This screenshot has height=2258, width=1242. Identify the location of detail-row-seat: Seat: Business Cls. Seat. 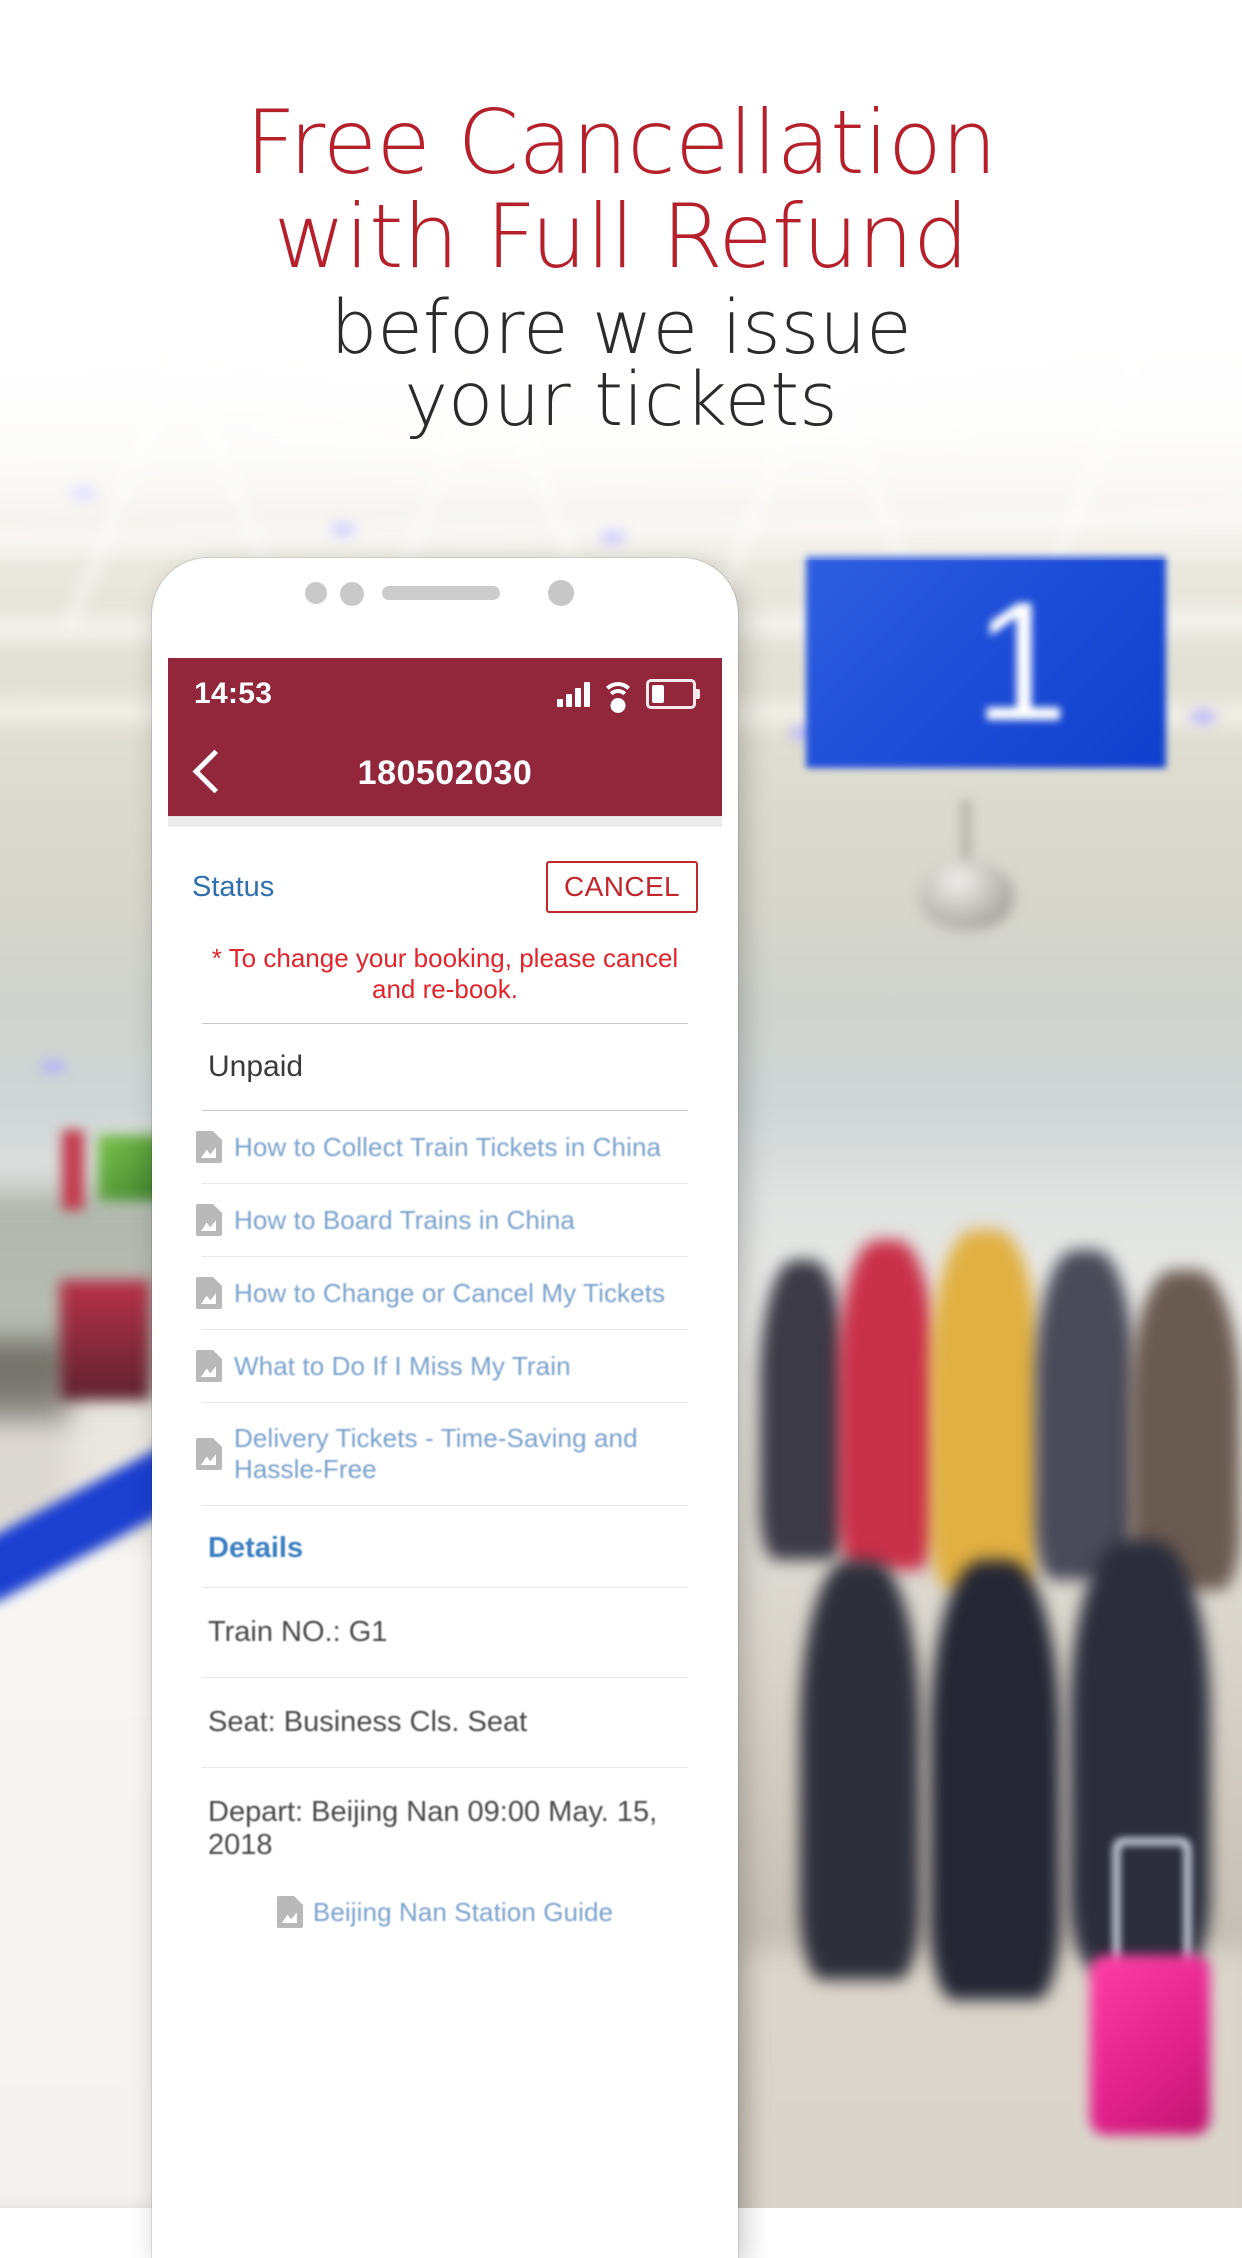
(368, 1722).